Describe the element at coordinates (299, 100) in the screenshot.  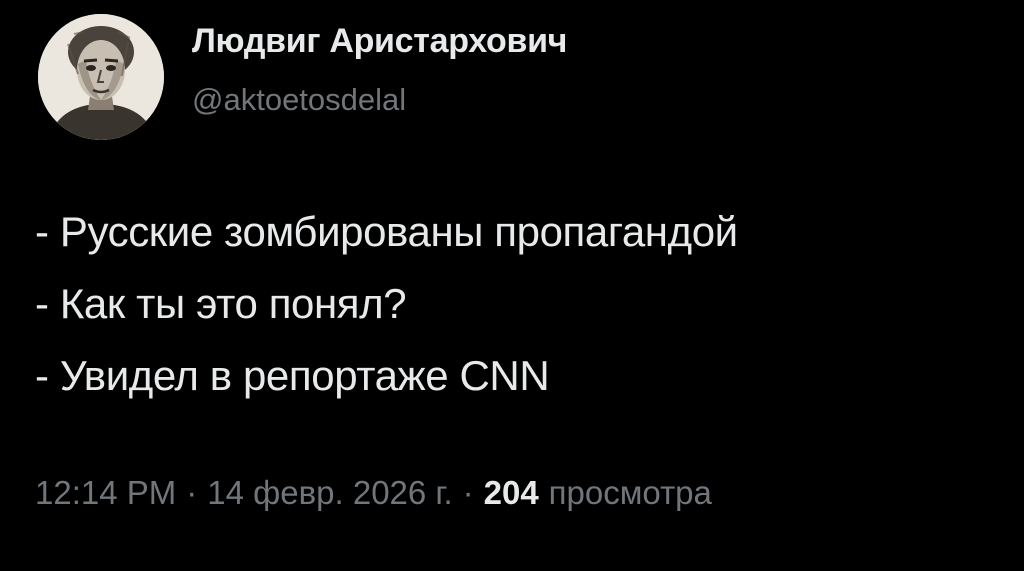
I see `author-handle: @aktoetosdelal` at that location.